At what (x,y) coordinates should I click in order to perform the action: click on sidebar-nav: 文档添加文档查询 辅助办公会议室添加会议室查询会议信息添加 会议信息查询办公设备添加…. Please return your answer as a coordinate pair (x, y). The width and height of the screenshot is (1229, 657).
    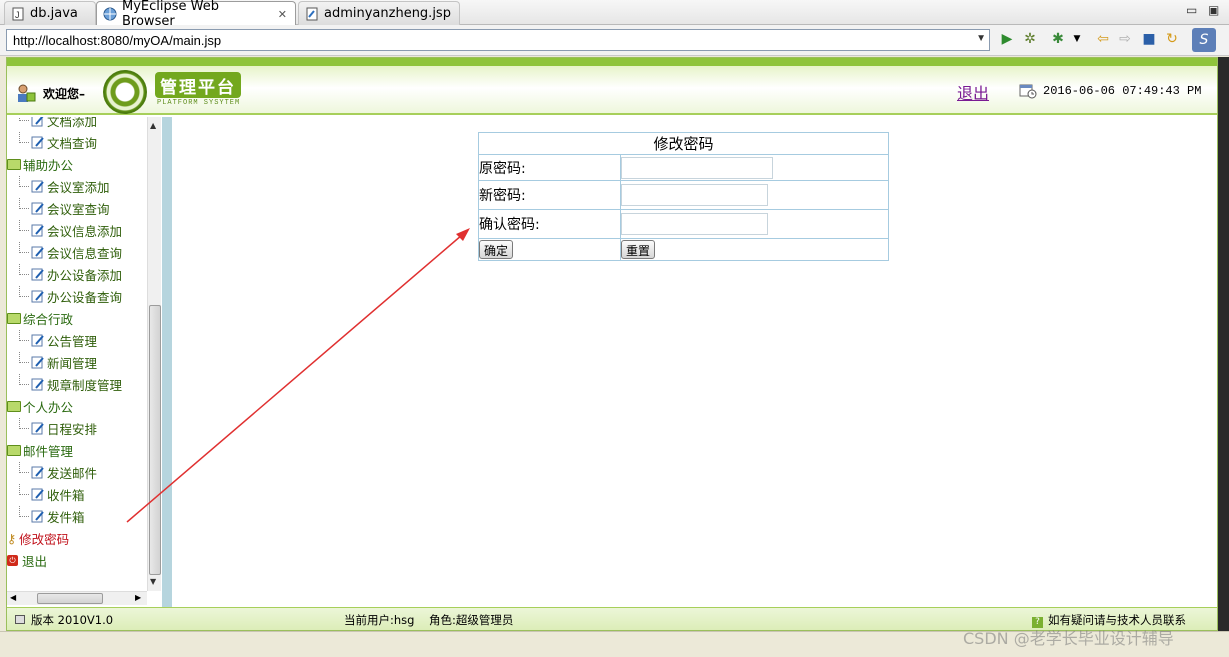
    Looking at the image, I should click on (77, 362).